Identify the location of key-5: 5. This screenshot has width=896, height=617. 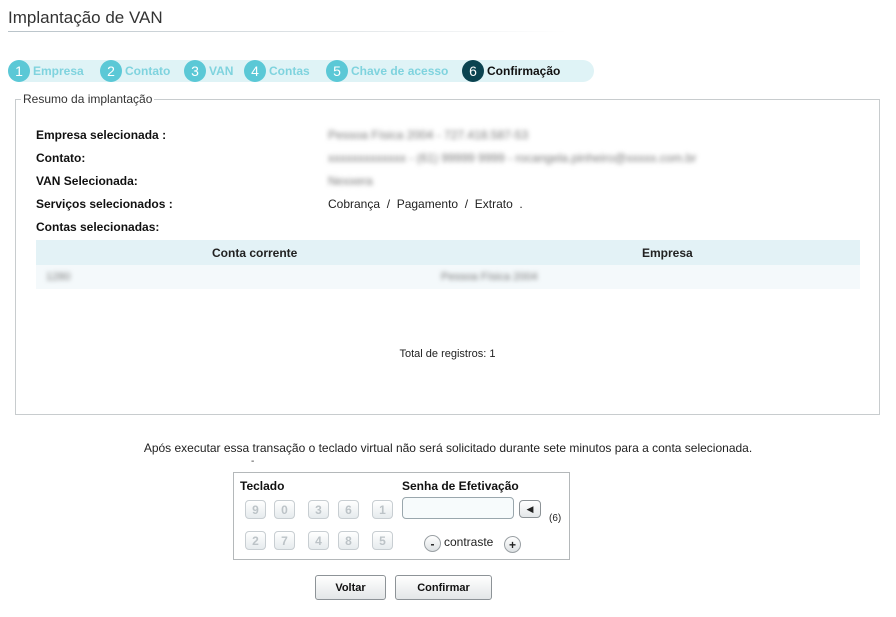
(382, 540).